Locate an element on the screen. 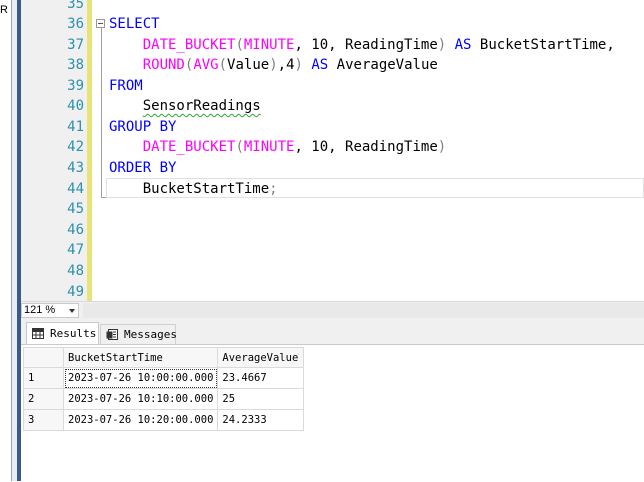 The height and width of the screenshot is (482, 644). tab-messages: Messages is located at coordinates (138, 334).